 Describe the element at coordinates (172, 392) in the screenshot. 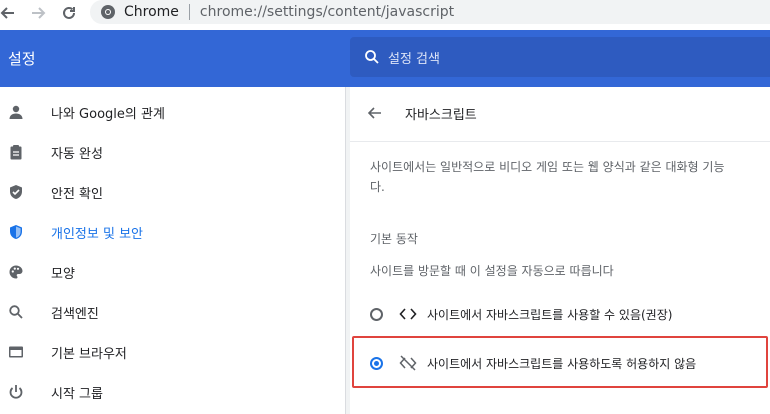

I see `sidebar-item-startup: 시작 그룹` at that location.